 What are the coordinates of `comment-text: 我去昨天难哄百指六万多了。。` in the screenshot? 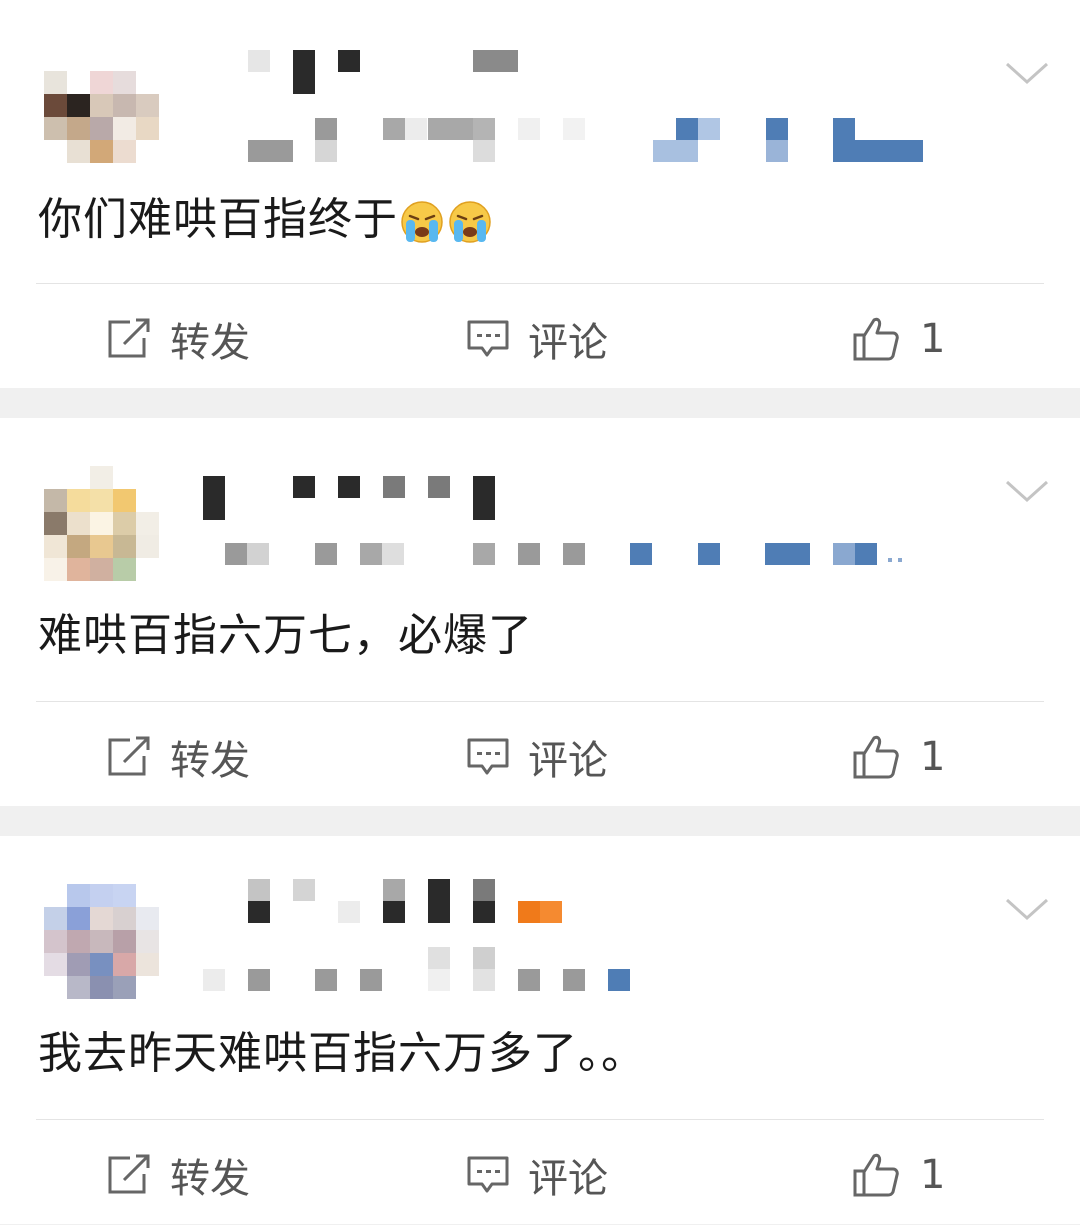 It's located at (342, 1053).